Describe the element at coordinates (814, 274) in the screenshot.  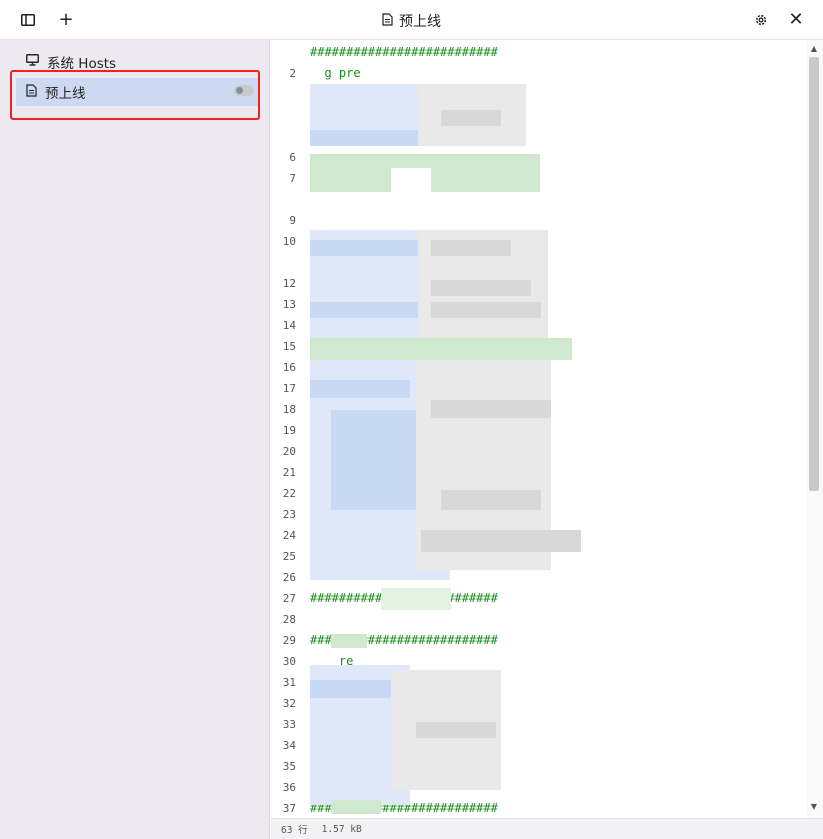
I see `scrollbar-thumb` at that location.